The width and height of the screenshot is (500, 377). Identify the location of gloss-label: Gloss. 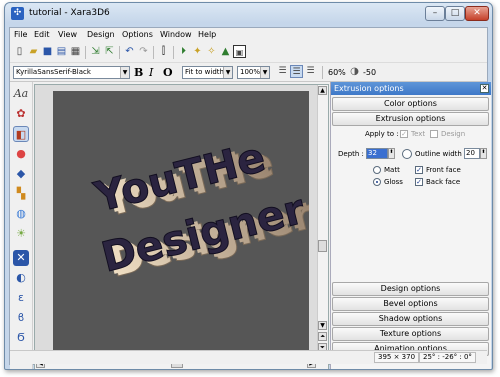
(393, 182).